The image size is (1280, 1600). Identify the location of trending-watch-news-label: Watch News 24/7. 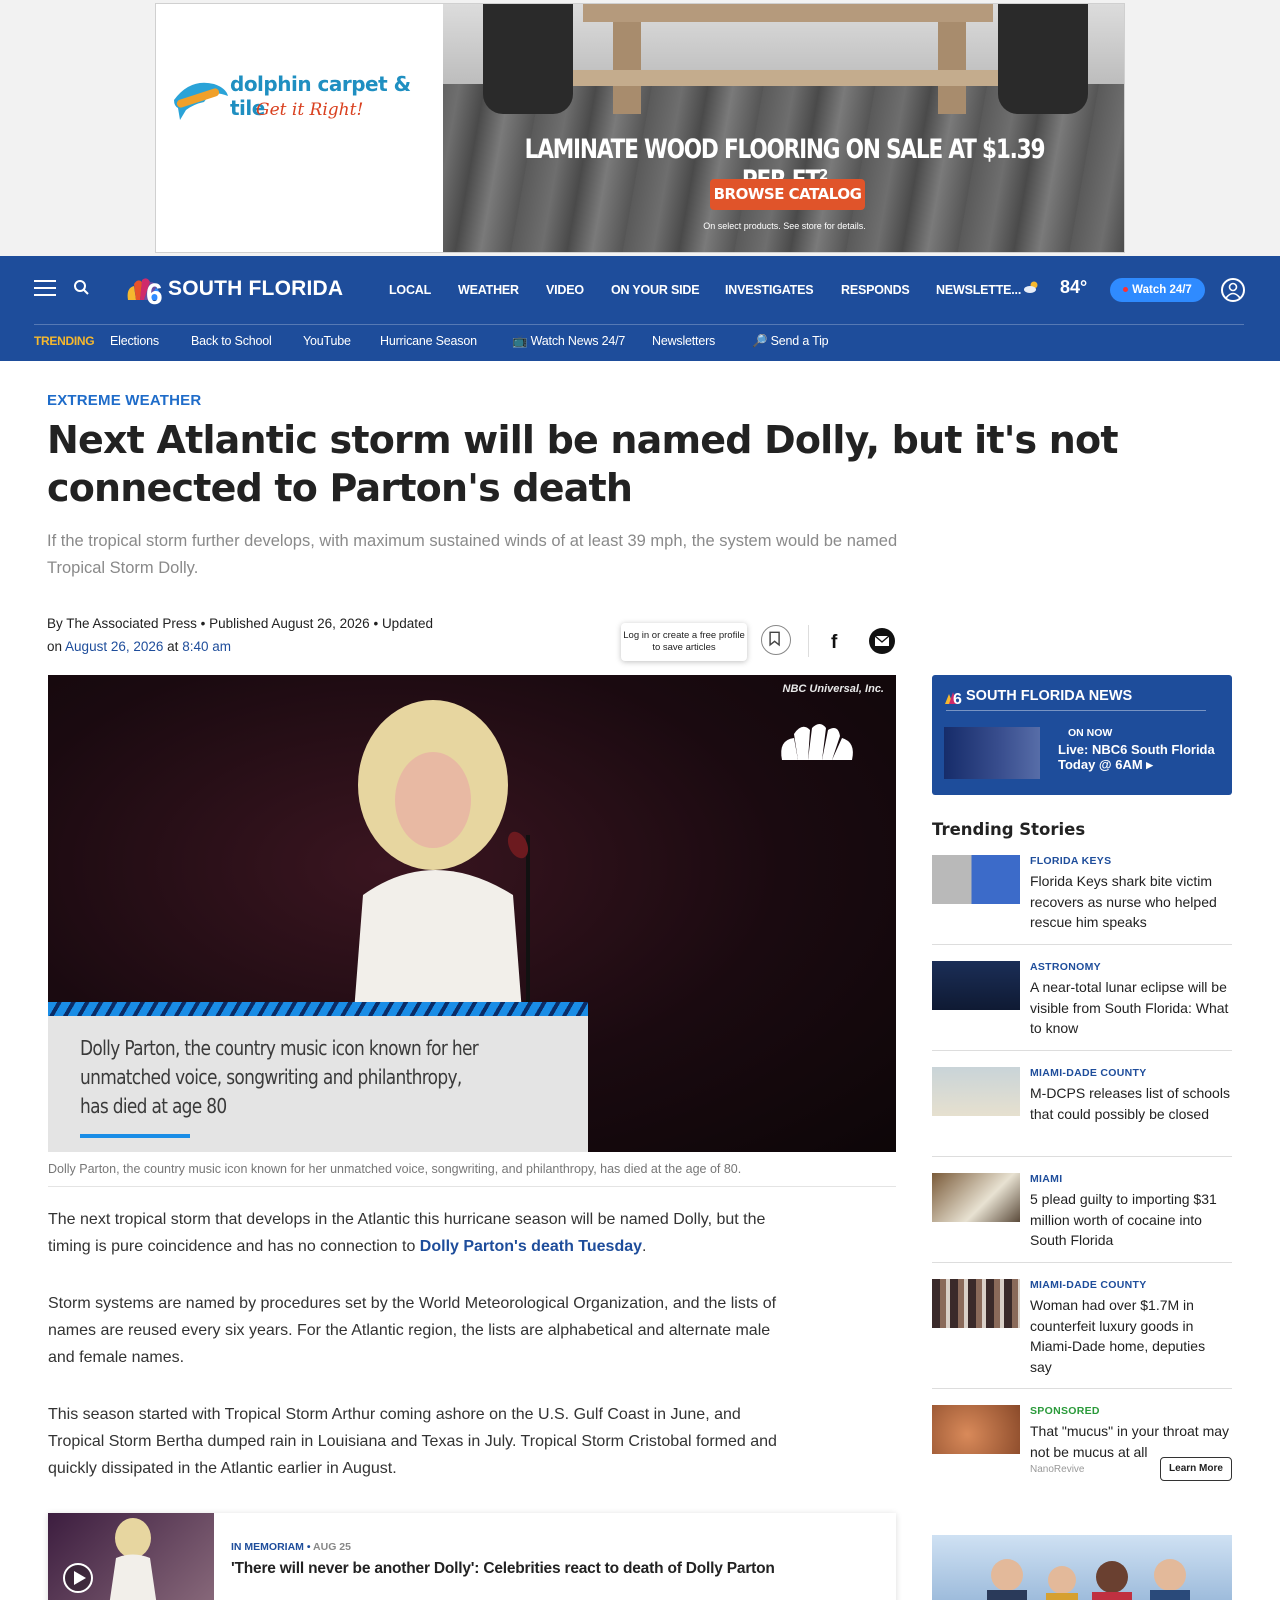
(578, 341).